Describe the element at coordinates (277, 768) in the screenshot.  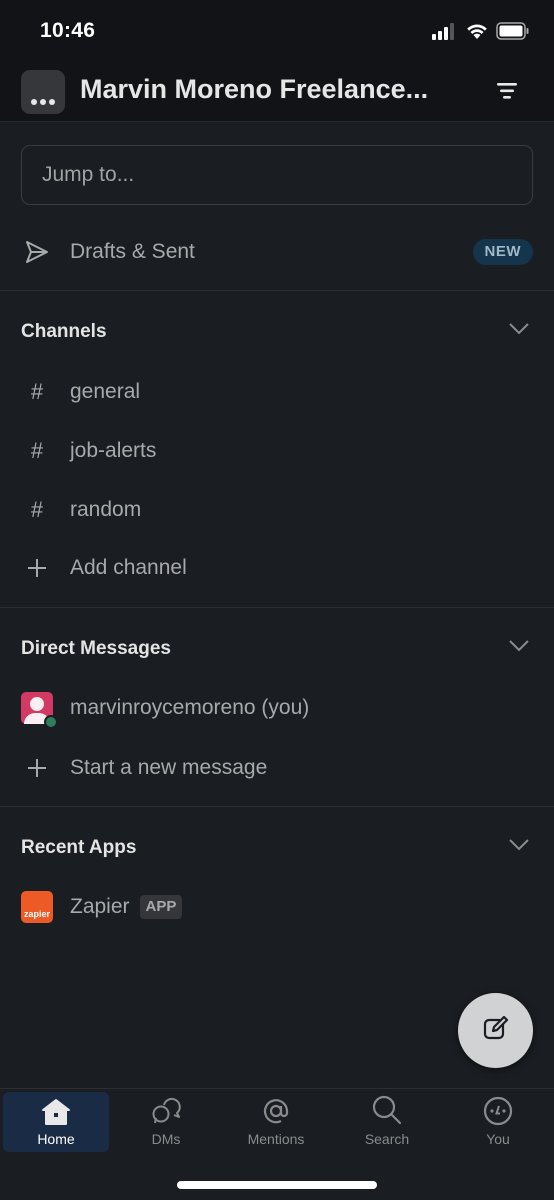
I see `start-new-message-button: Start a new message` at that location.